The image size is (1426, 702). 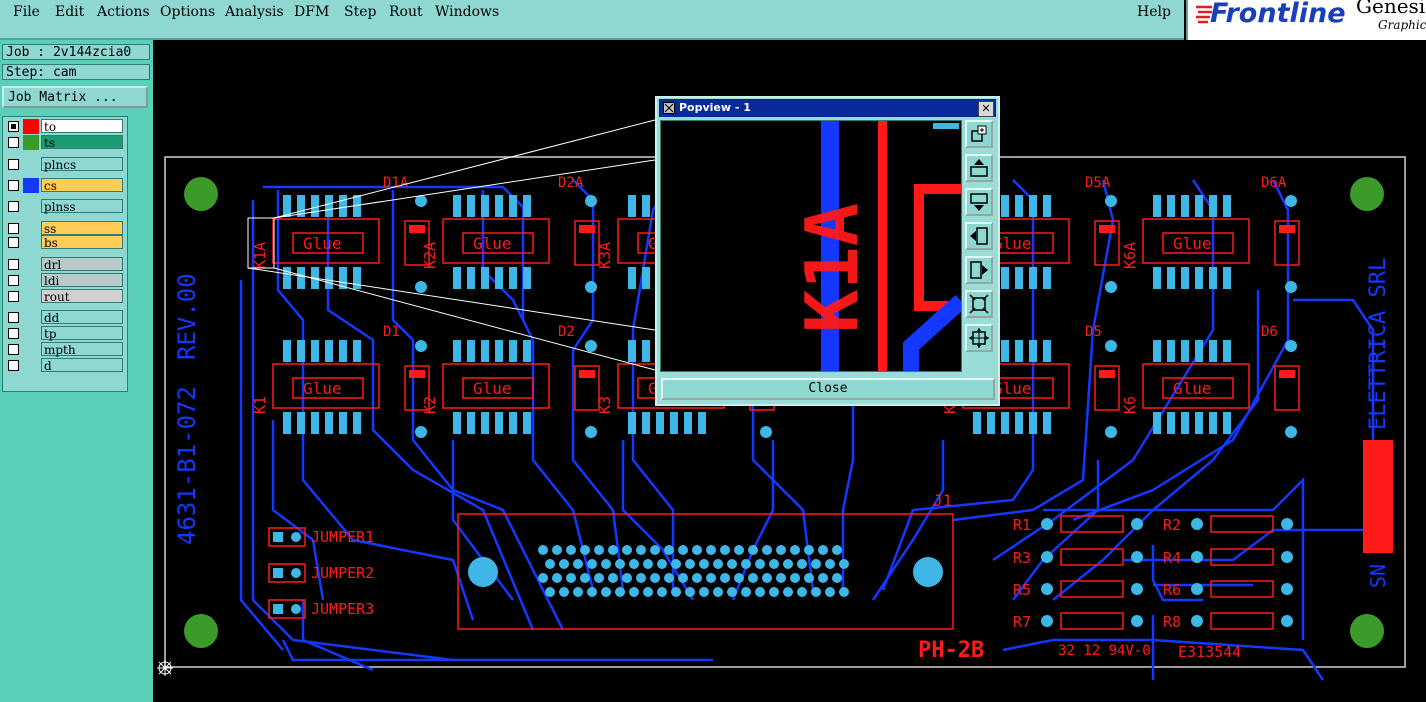 What do you see at coordinates (123, 12) in the screenshot?
I see `menu-actions: Actions` at bounding box center [123, 12].